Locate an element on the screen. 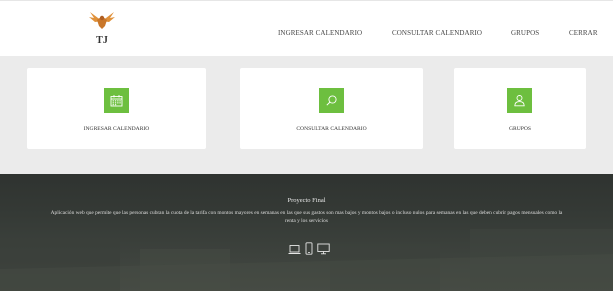 Image resolution: width=613 pixels, height=291 pixels. footer-title: Proyecto Final is located at coordinates (306, 200).